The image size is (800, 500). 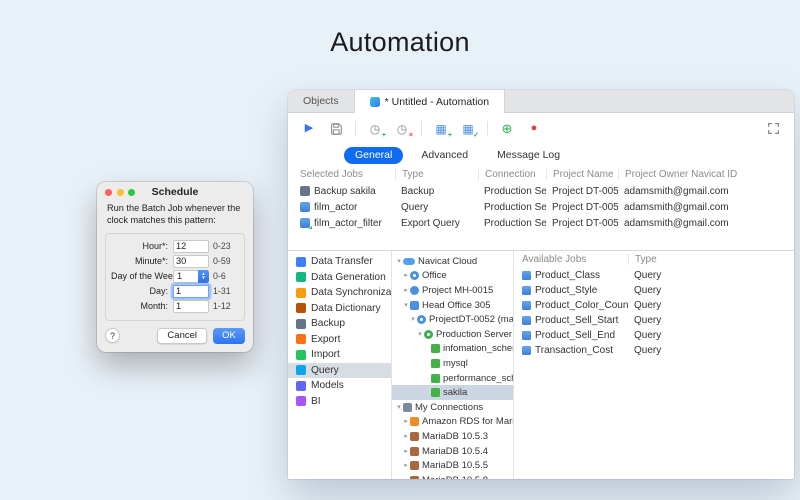 I want to click on day-of-week-range: 0-6, so click(x=219, y=276).